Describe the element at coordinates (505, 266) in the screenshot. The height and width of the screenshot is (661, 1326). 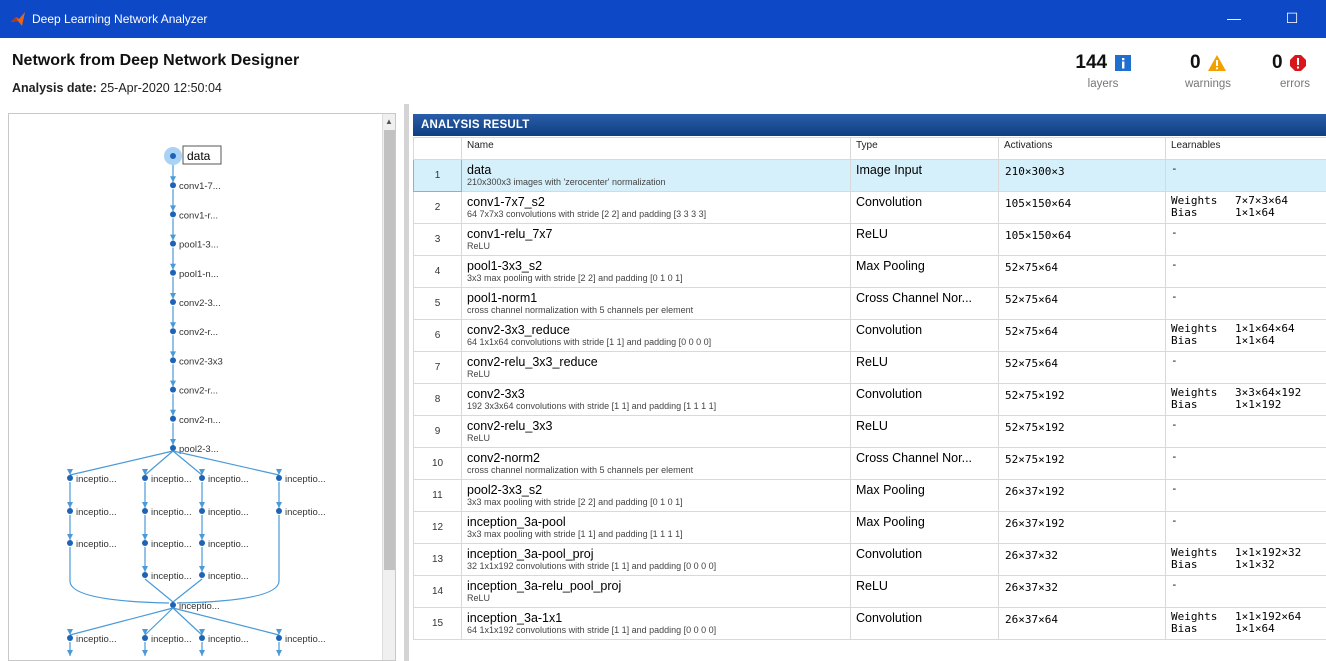
I see `layer-name: pool1-3x3_s2` at that location.